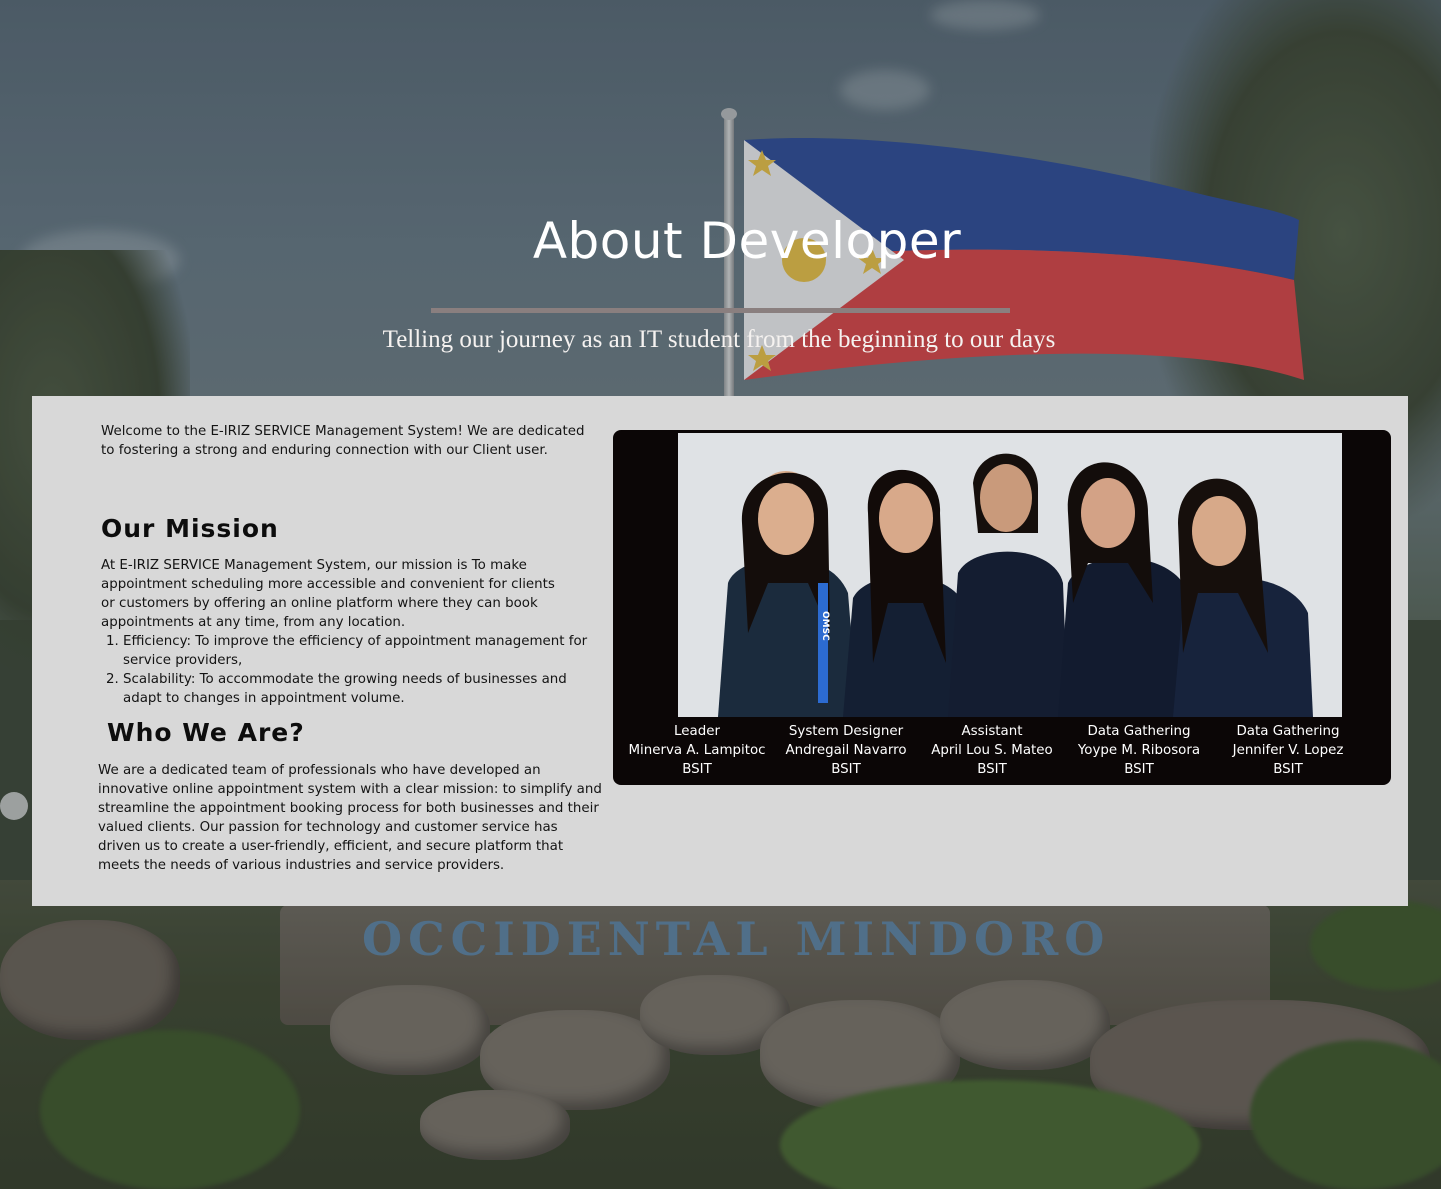  I want to click on page-title: About Developer, so click(747, 241).